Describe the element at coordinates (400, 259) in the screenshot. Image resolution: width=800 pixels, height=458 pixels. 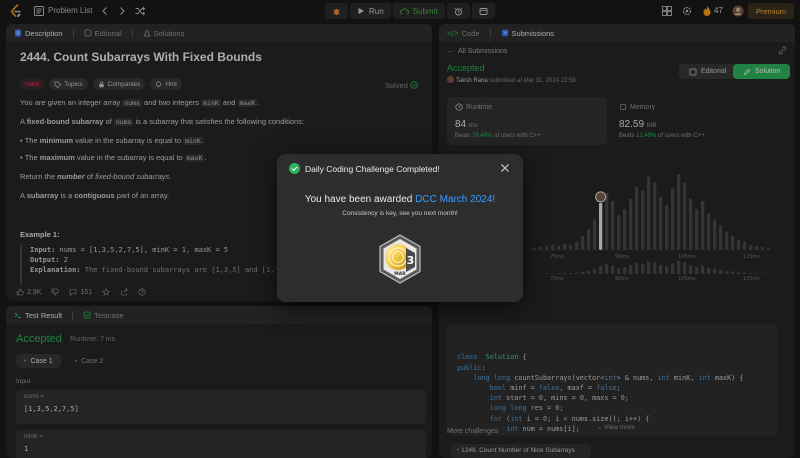
I see `dcc-badge-icon: 3 MAR` at that location.